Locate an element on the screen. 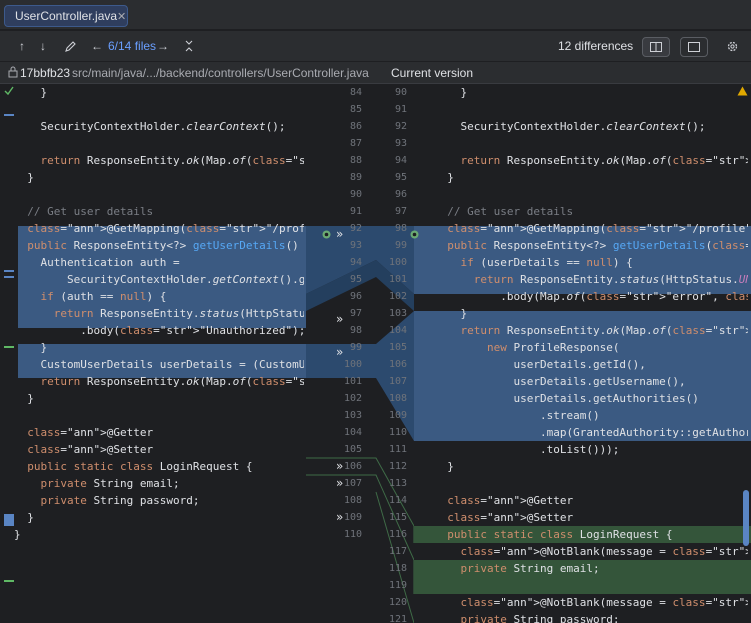  code-line: .toList())); is located at coordinates (591, 449).